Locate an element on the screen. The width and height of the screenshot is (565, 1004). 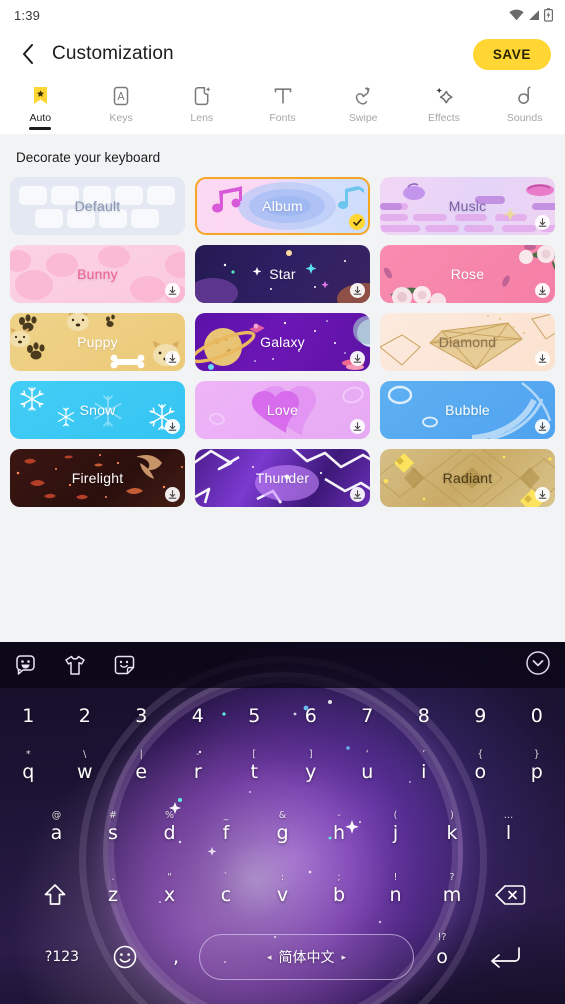
key-m: ? m is located at coordinates (452, 889).